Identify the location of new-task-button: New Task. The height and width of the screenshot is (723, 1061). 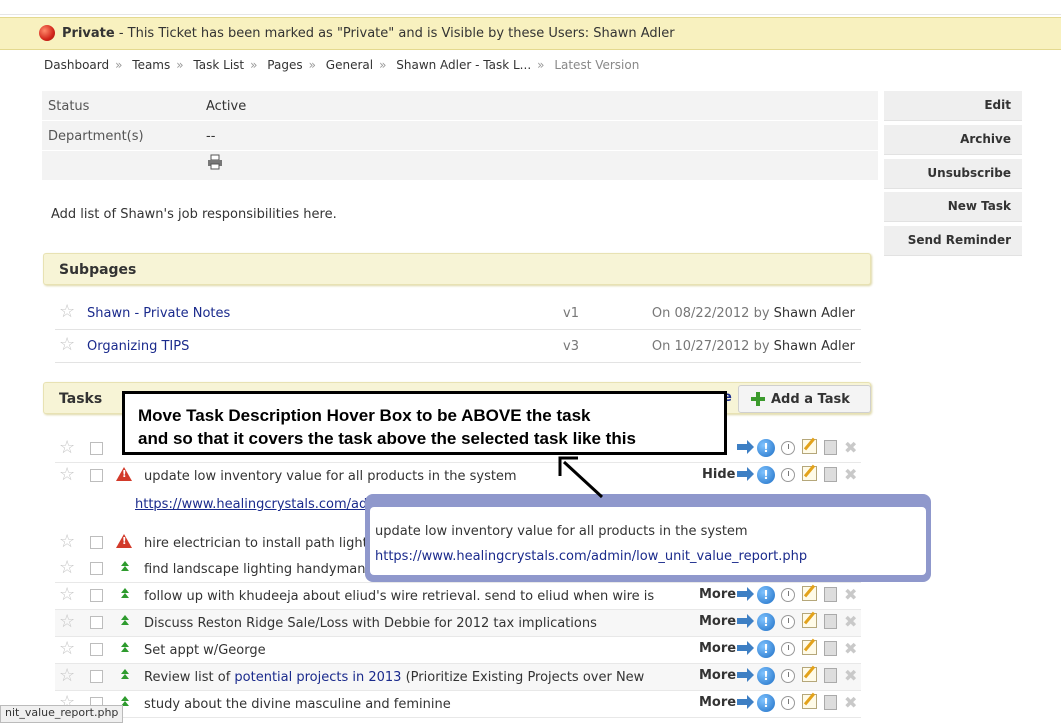
(953, 207).